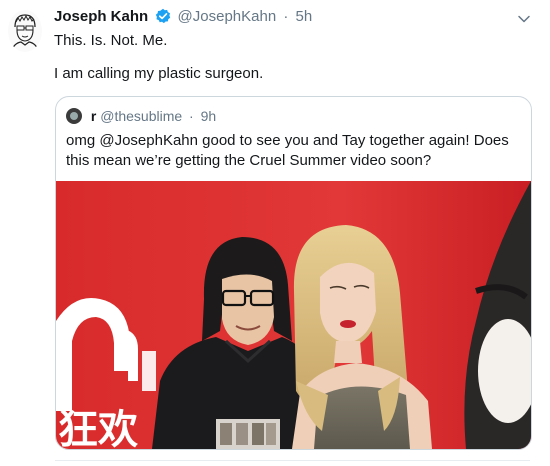 The height and width of the screenshot is (466, 550). Describe the element at coordinates (524, 19) in the screenshot. I see `chevron-down-icon` at that location.